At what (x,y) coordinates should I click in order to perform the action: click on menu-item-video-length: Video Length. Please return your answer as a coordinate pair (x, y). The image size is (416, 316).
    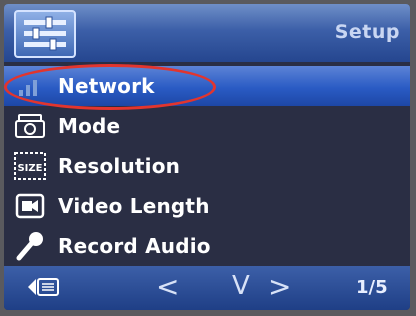
    Looking at the image, I should click on (207, 206).